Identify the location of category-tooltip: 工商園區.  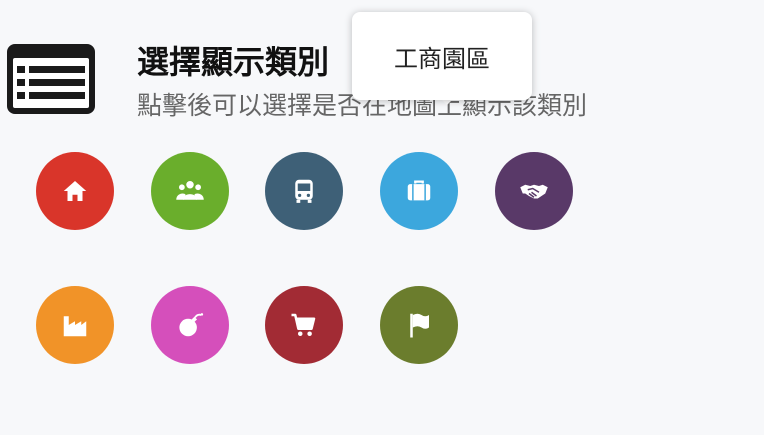
(442, 56).